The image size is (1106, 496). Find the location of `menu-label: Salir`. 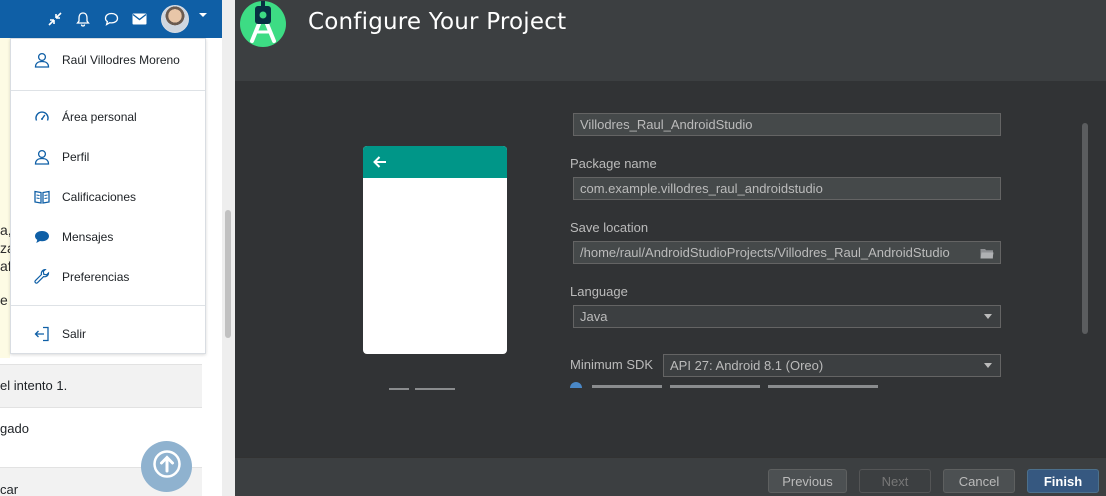

menu-label: Salir is located at coordinates (74, 334).